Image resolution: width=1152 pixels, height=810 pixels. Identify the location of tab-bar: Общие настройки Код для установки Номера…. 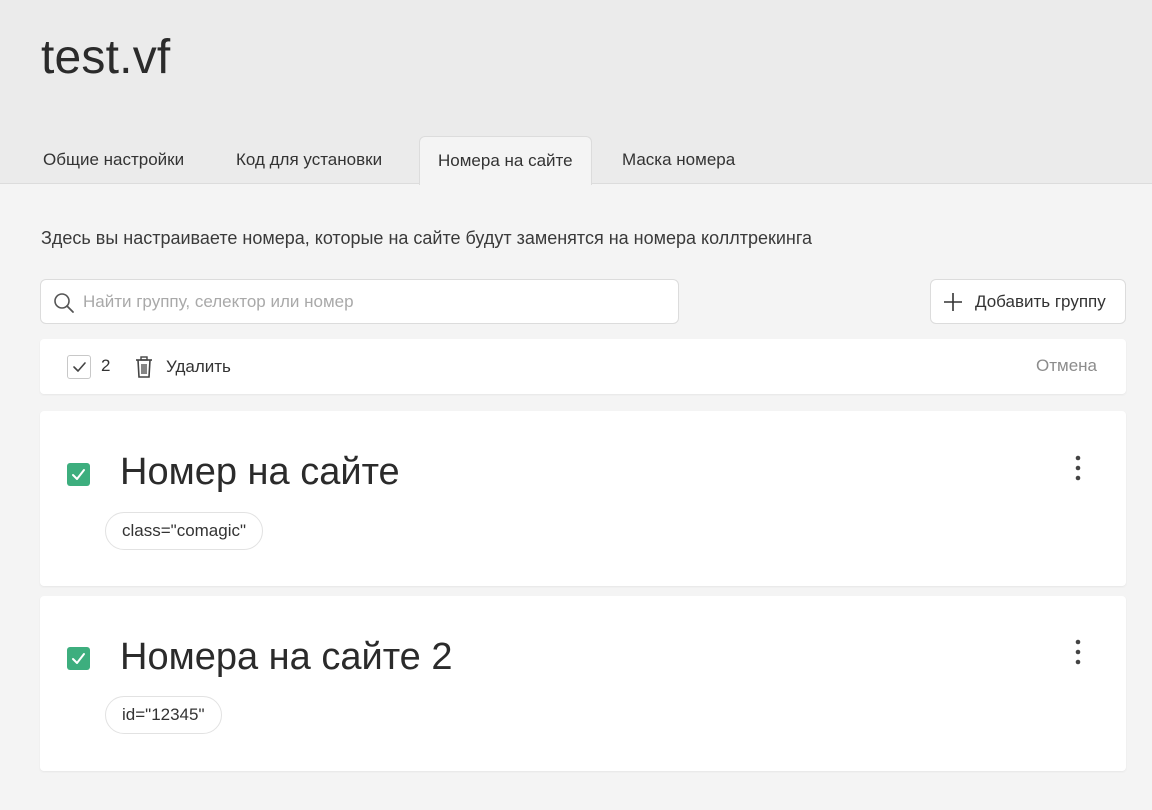
(576, 160).